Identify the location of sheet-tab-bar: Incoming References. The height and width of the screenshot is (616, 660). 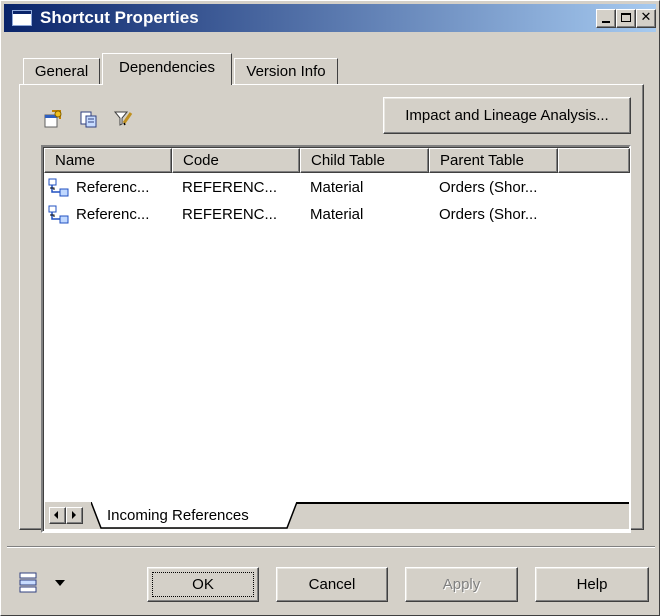
(337, 515).